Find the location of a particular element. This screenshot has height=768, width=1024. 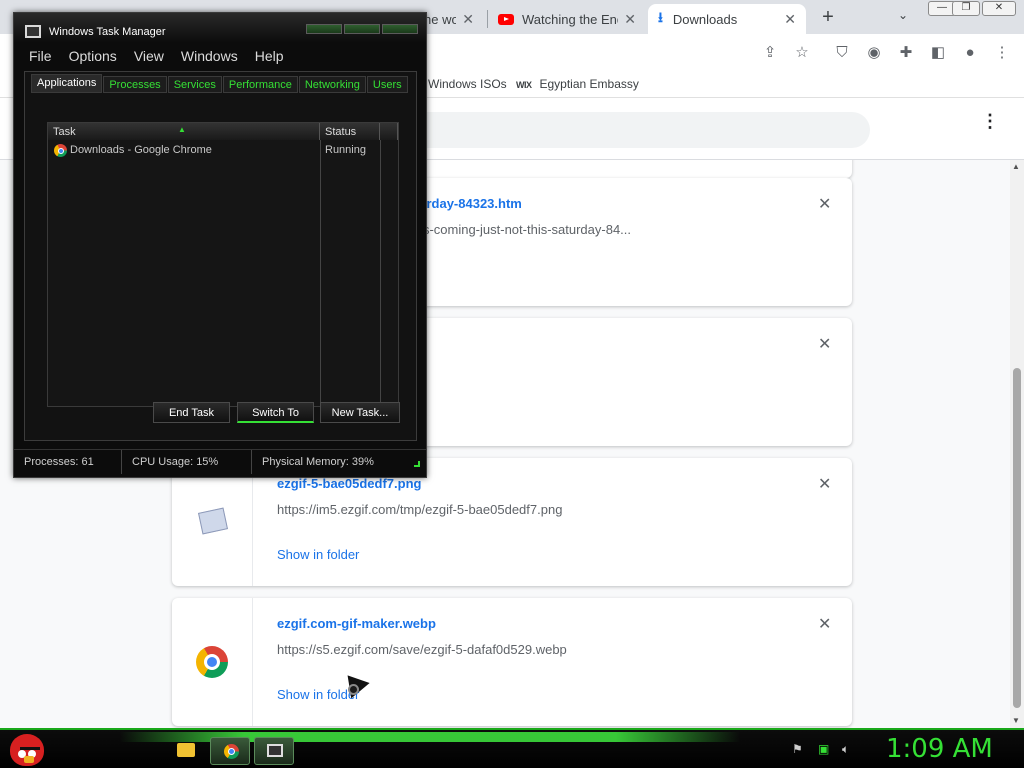

tm-maximize-button is located at coordinates (362, 29).